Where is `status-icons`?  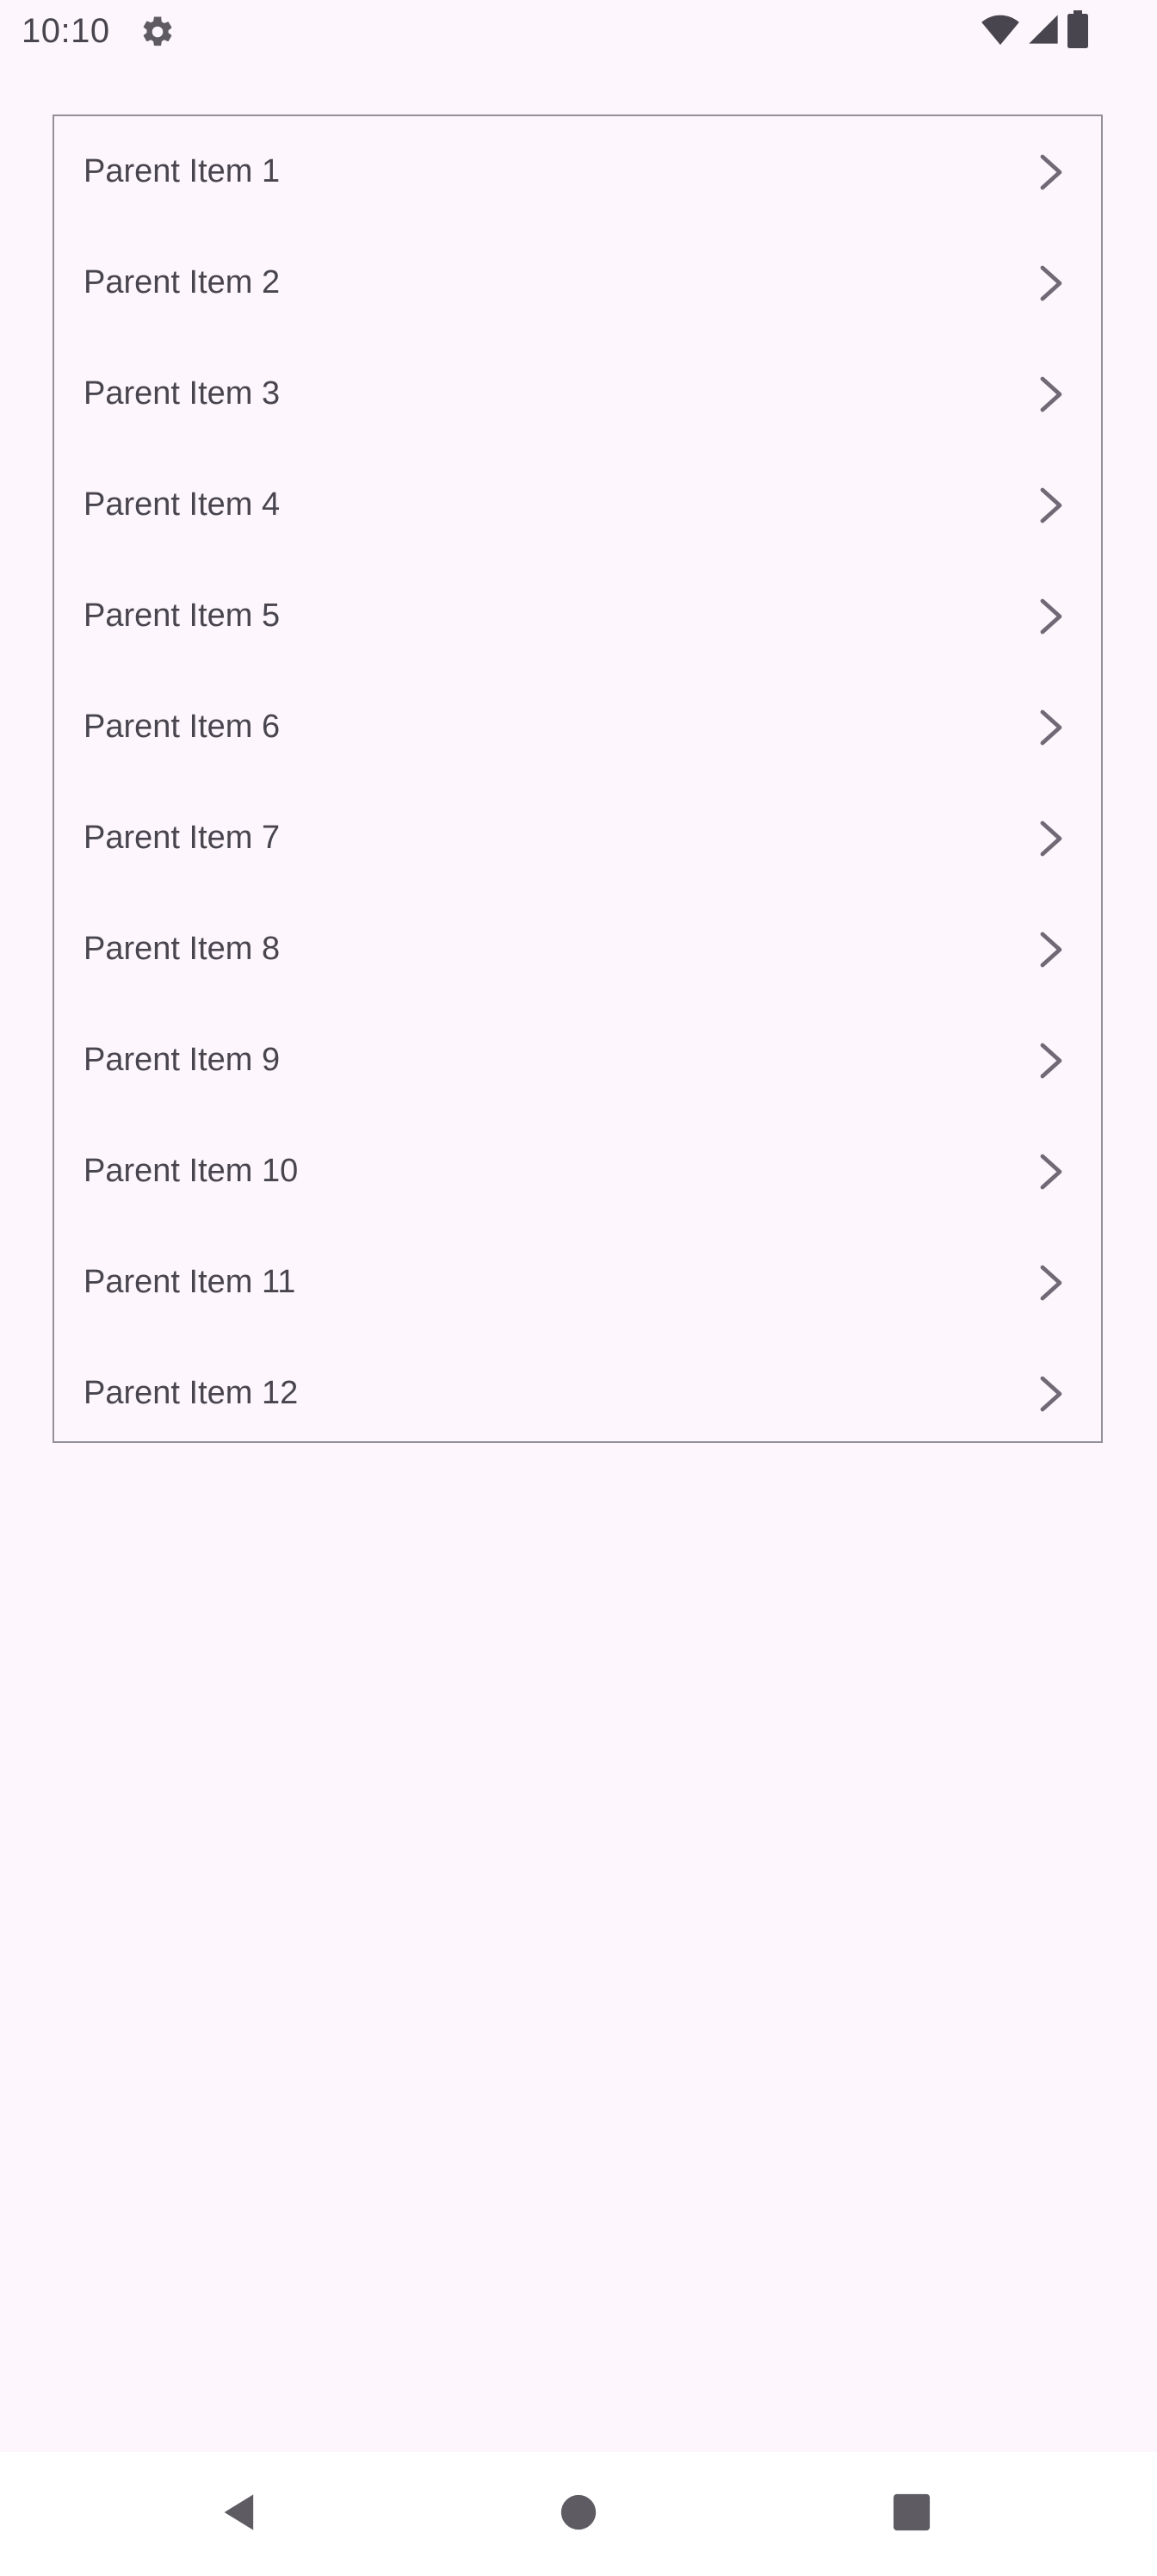 status-icons is located at coordinates (1035, 31).